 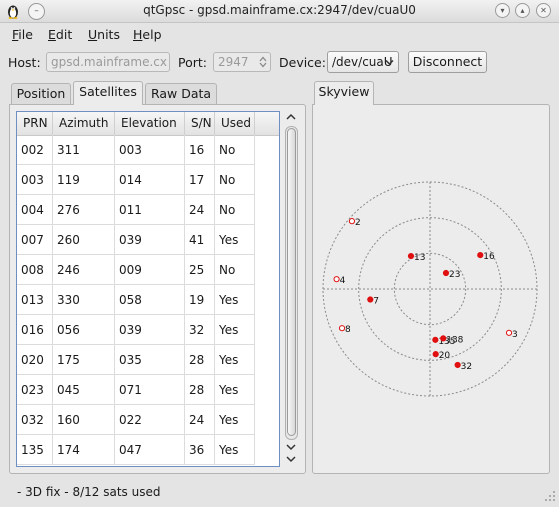 What do you see at coordinates (200, 123) in the screenshot?
I see `header-sn: S/N` at bounding box center [200, 123].